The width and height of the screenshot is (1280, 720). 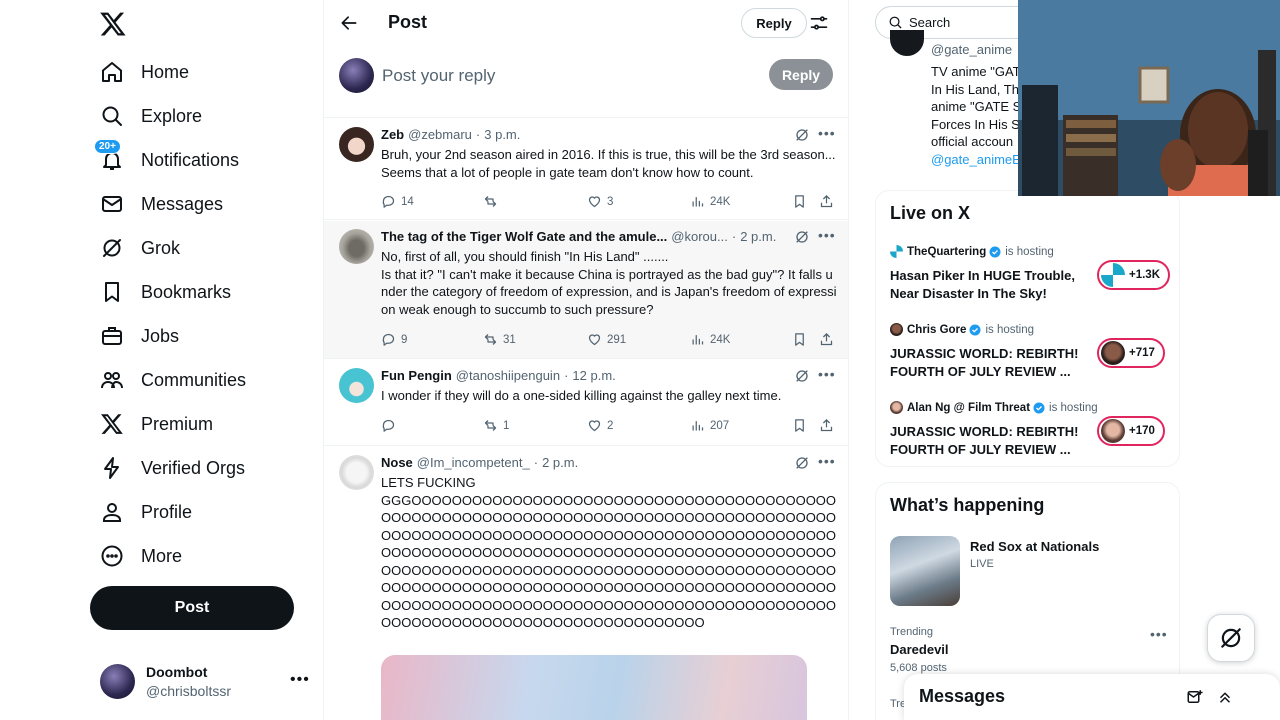 What do you see at coordinates (189, 690) in the screenshot?
I see `account-handle: @chrisboltssr` at bounding box center [189, 690].